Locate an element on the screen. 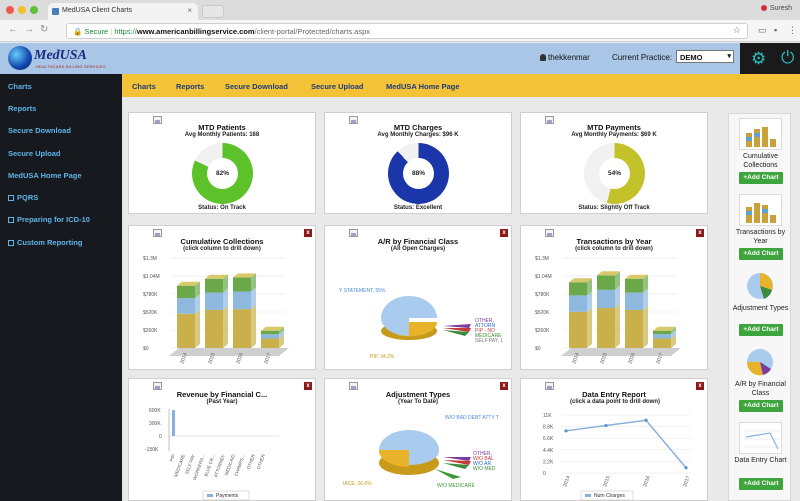 The height and width of the screenshot is (501, 800). tab-title: MedUSA Client Charts is located at coordinates (97, 10).